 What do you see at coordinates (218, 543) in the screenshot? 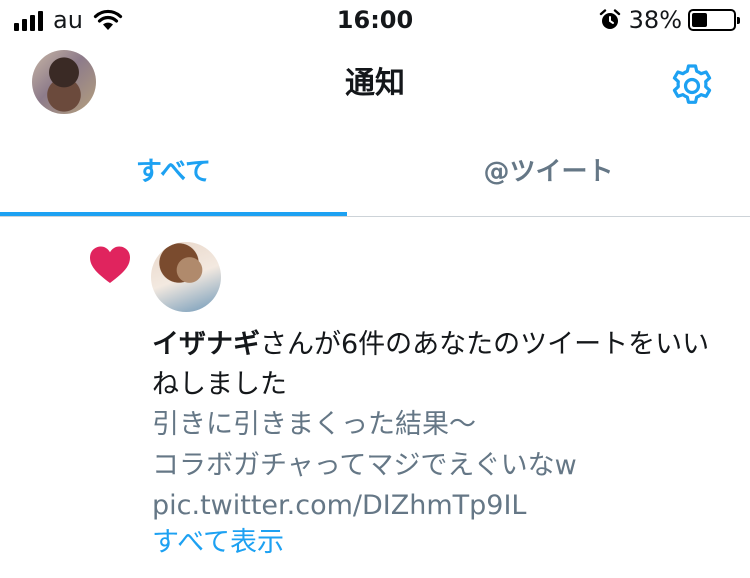
I see `show-all-link: すべて表示` at bounding box center [218, 543].